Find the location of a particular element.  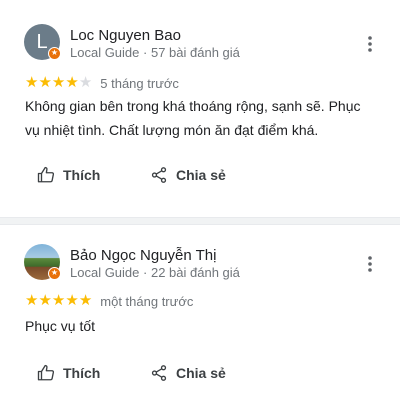

reviewer-name: Loc Nguyen Bao is located at coordinates (125, 35).